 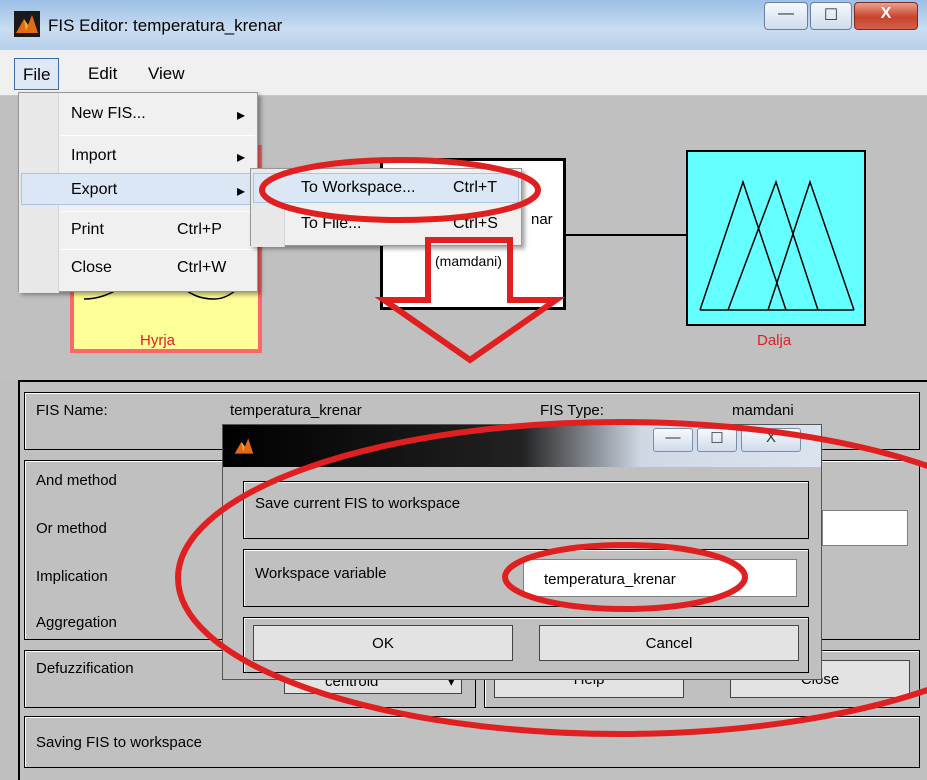 I want to click on menu-item-print: Print, so click(x=87, y=230).